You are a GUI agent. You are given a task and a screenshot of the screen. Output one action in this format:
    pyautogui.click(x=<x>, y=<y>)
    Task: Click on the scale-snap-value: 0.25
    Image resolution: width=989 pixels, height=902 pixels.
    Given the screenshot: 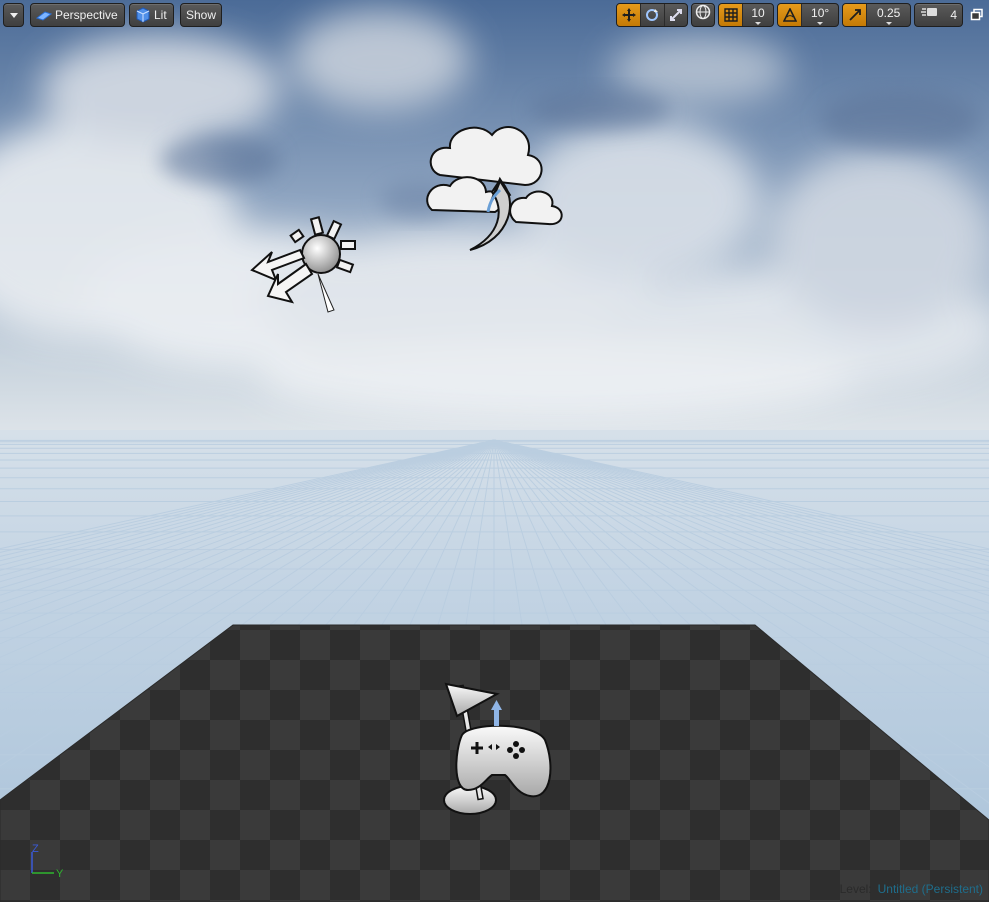 What is the action you would take?
    pyautogui.click(x=888, y=13)
    